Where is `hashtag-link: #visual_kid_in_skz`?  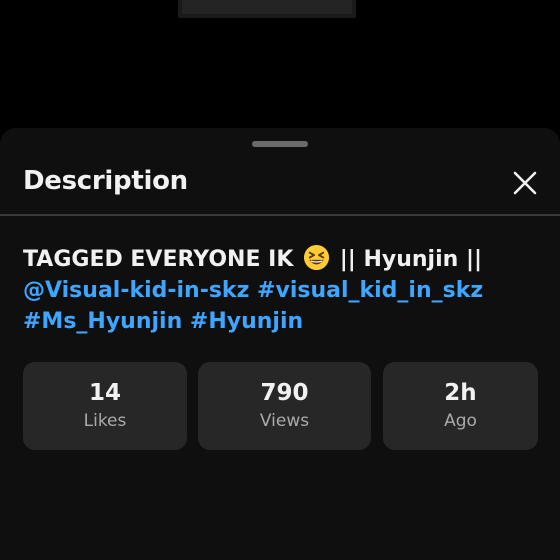 hashtag-link: #visual_kid_in_skz is located at coordinates (370, 290).